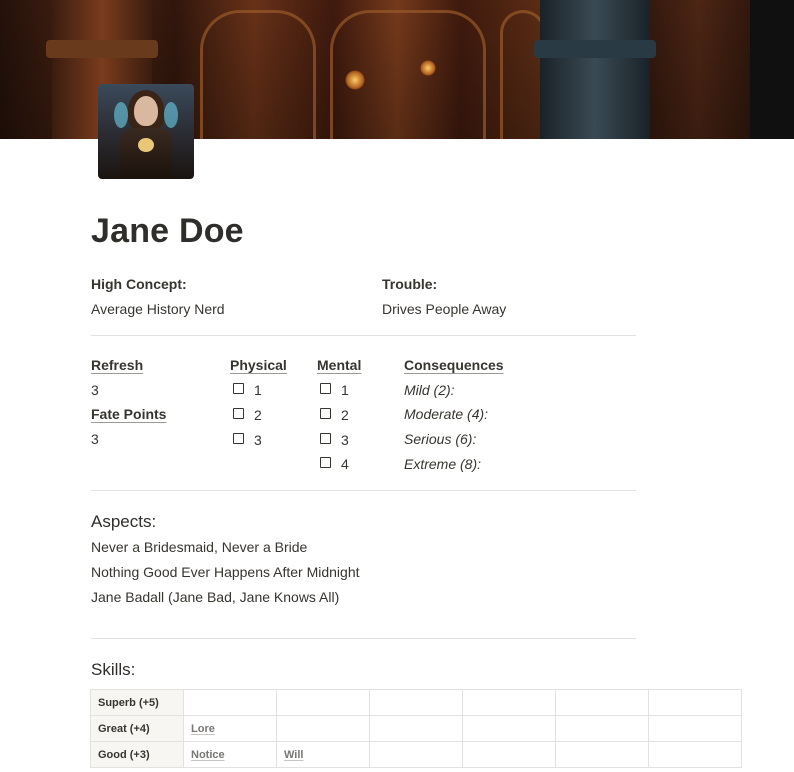  I want to click on physical-stress-number: 3, so click(258, 440).